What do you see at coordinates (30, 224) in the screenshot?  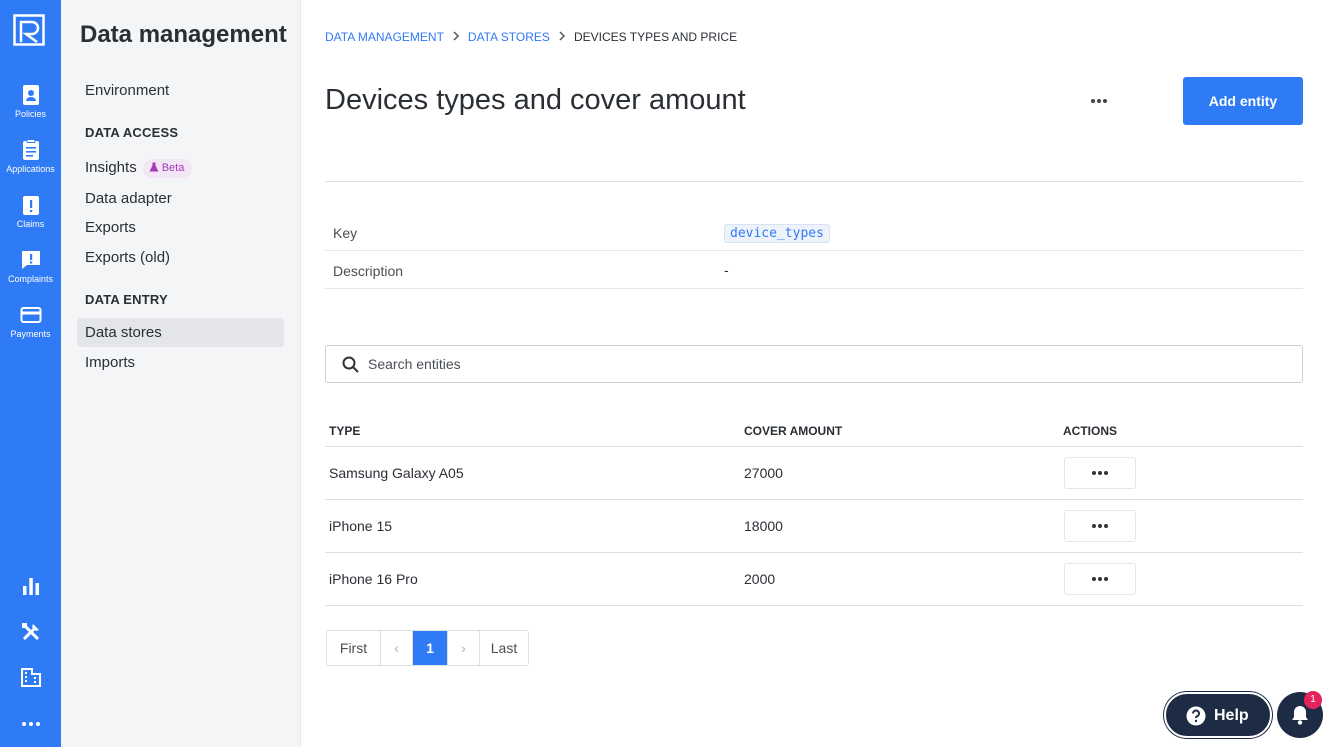 I see `rail-label: Claims` at bounding box center [30, 224].